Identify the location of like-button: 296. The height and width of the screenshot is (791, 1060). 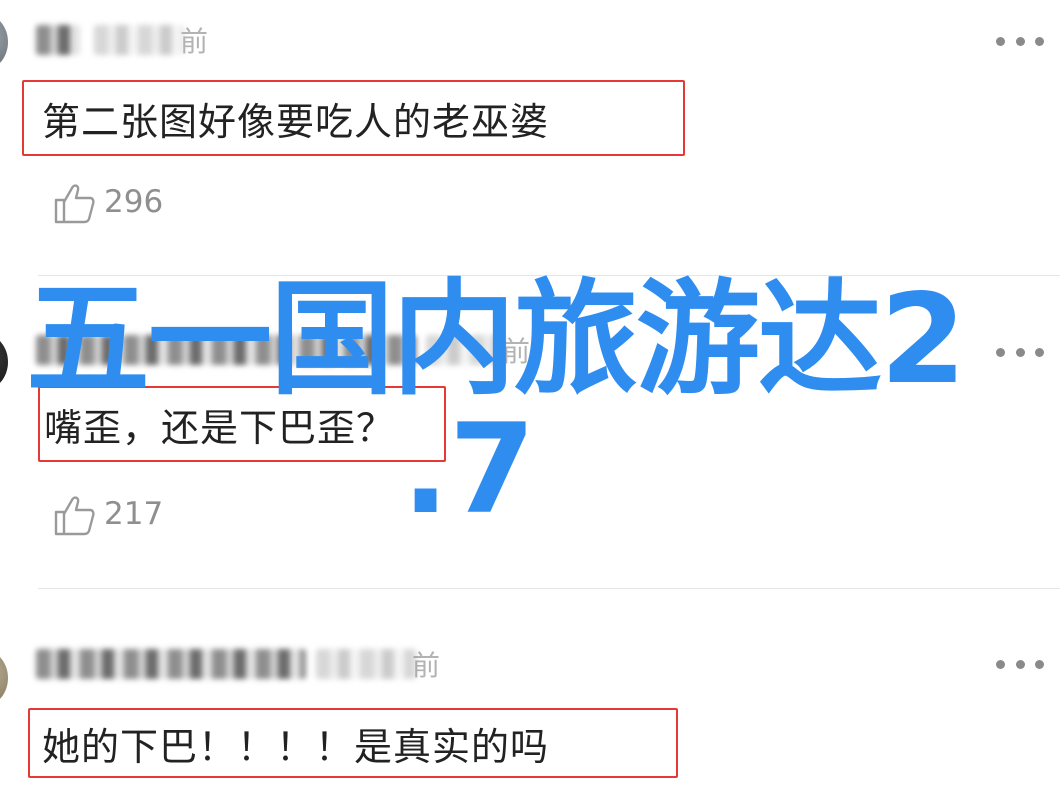
(107, 202).